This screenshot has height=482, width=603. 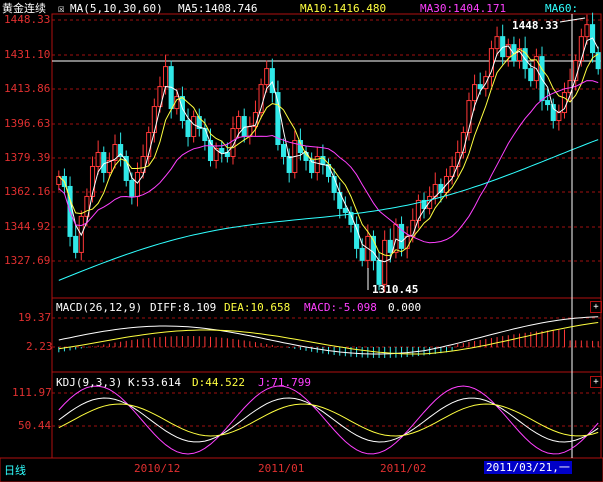 I want to click on kdj-j: J:71.799, so click(x=284, y=382).